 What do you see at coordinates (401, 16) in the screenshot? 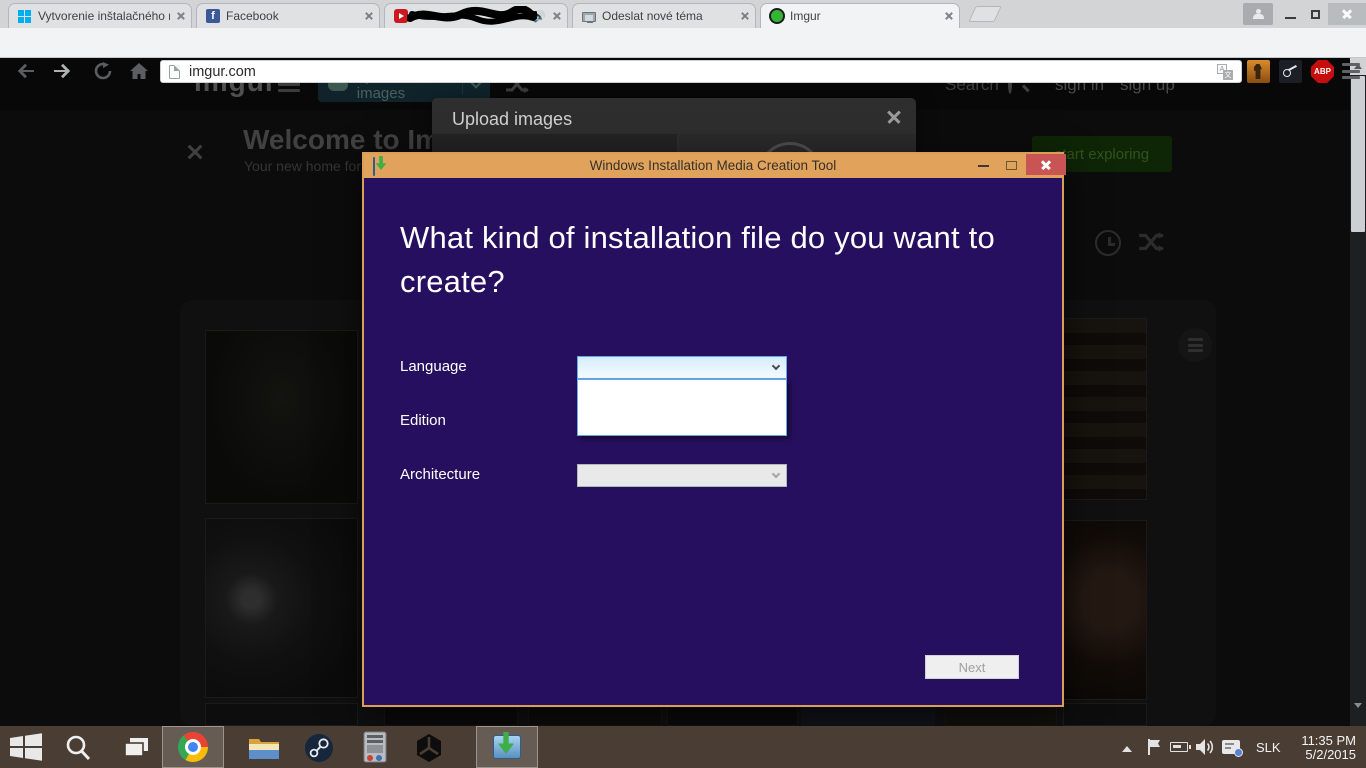
I see `youtube-favicon` at bounding box center [401, 16].